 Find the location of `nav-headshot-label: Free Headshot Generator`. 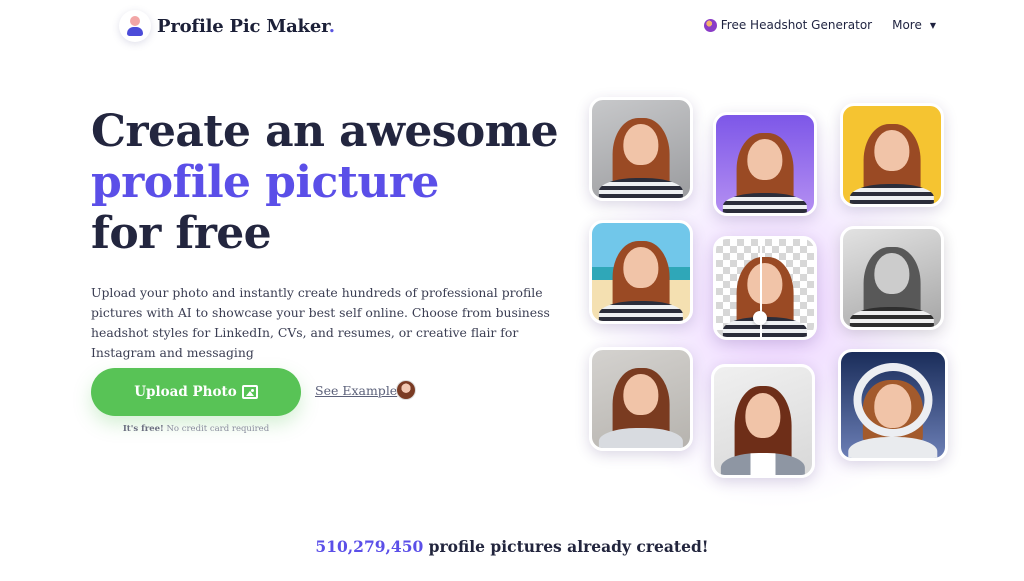

nav-headshot-label: Free Headshot Generator is located at coordinates (796, 25).